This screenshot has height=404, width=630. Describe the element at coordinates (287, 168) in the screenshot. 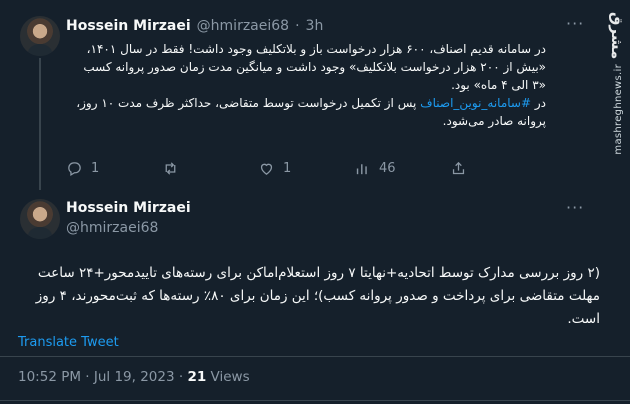

I see `like-count: 1` at that location.